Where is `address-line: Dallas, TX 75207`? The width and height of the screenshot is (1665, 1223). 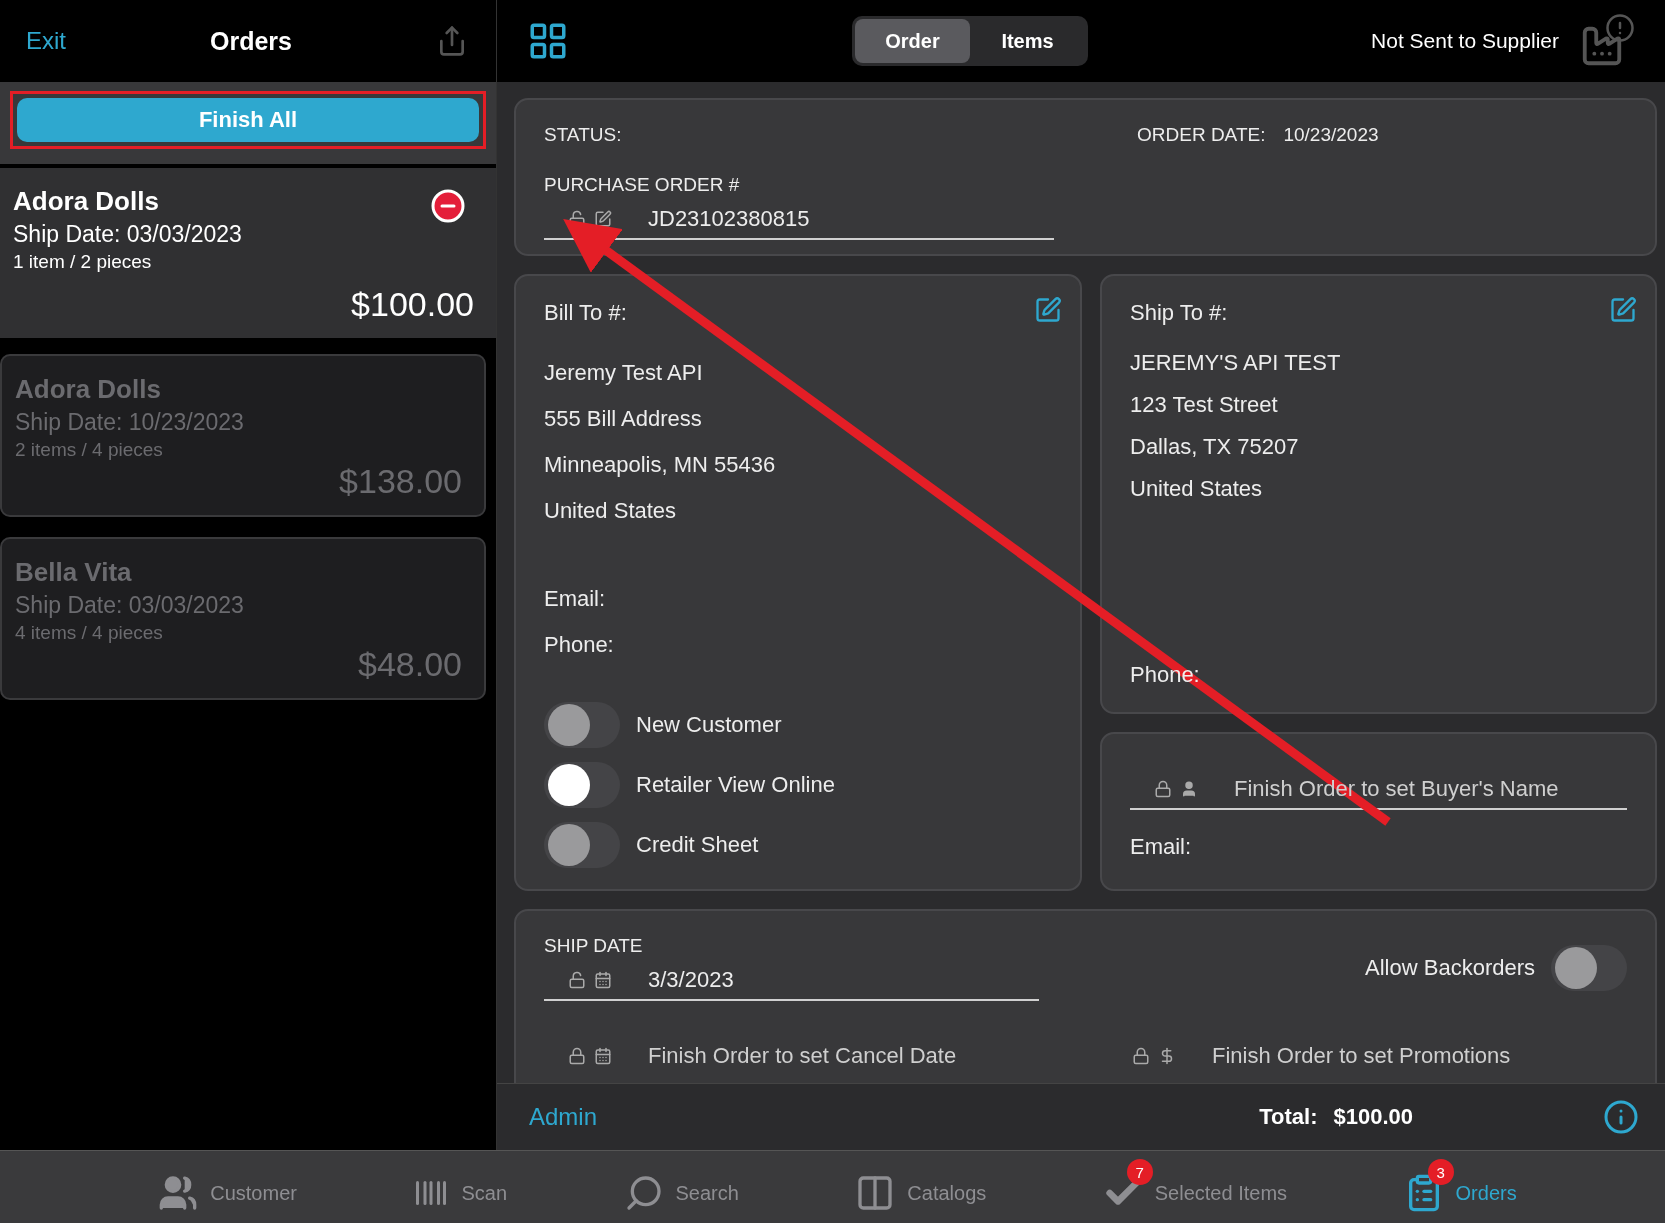 address-line: Dallas, TX 75207 is located at coordinates (1215, 447).